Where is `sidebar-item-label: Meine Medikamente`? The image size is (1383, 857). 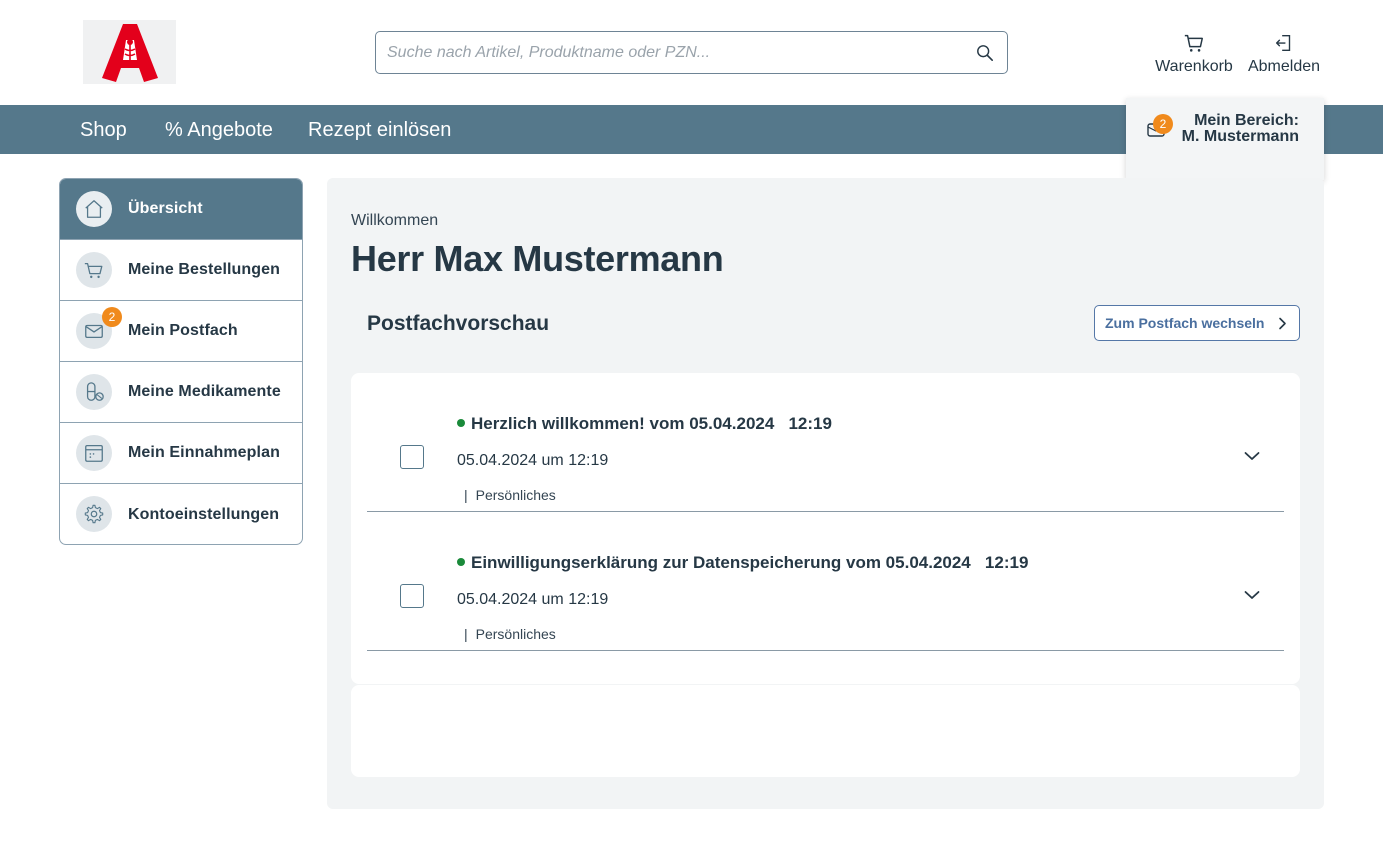
sidebar-item-label: Meine Medikamente is located at coordinates (204, 391).